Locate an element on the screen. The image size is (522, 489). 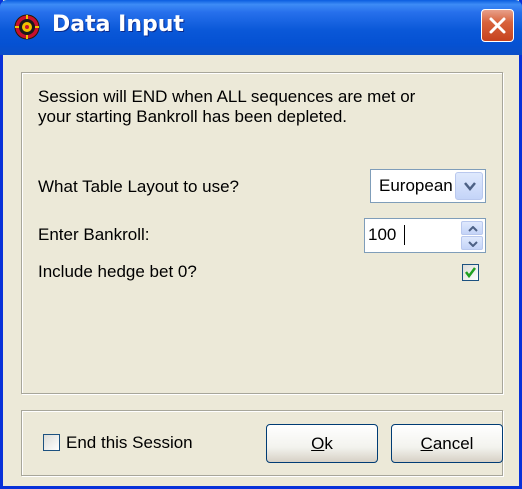
end-session-checkbox is located at coordinates (51, 442).